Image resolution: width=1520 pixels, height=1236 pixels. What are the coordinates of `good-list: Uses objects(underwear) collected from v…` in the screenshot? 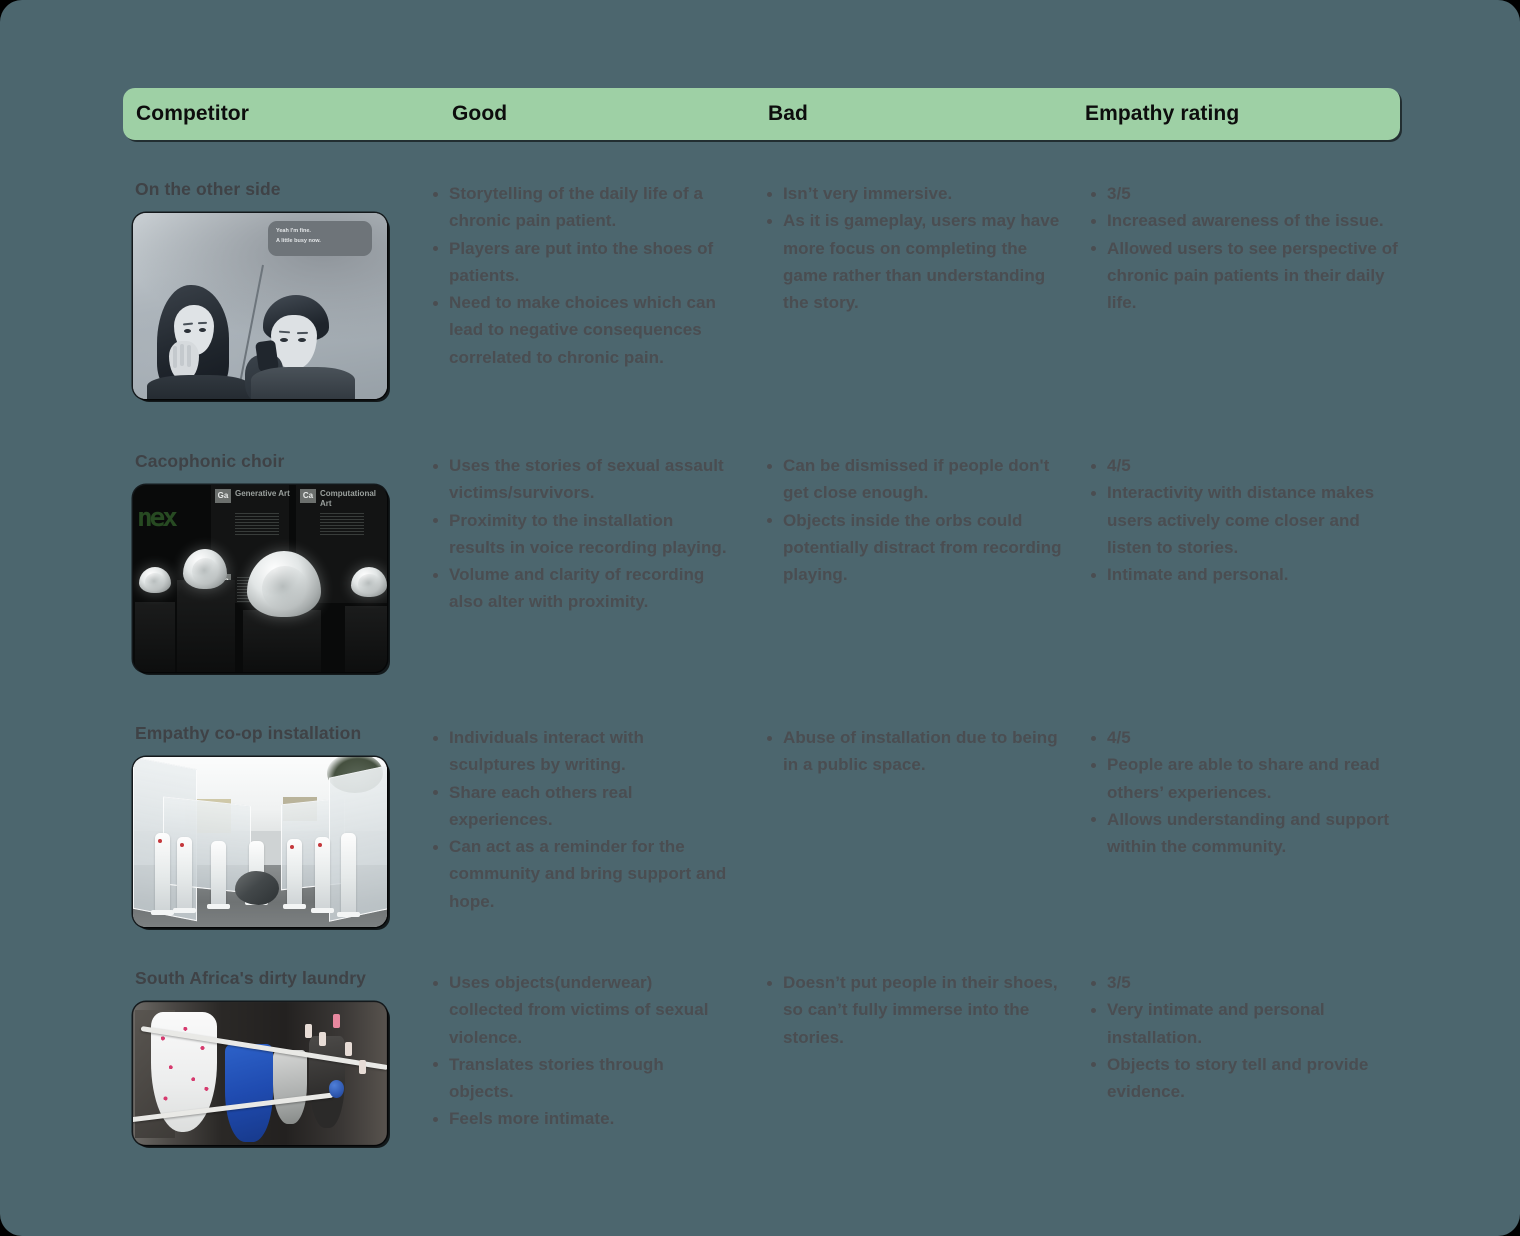 It's located at (578, 1051).